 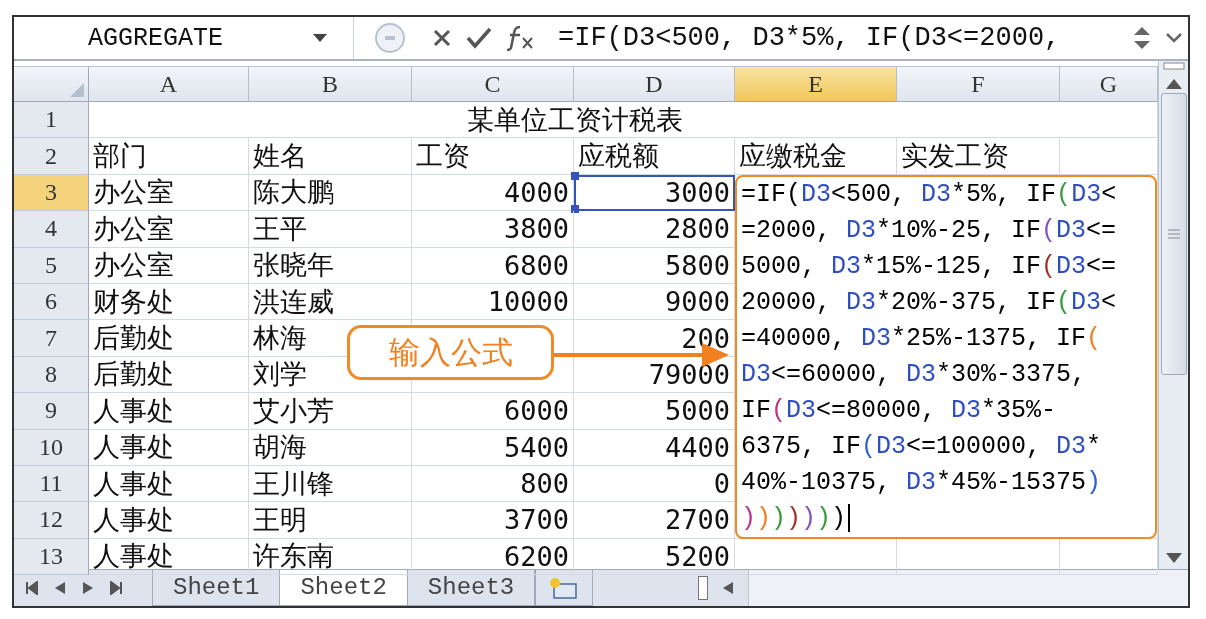 I want to click on column-header: C, so click(x=493, y=84).